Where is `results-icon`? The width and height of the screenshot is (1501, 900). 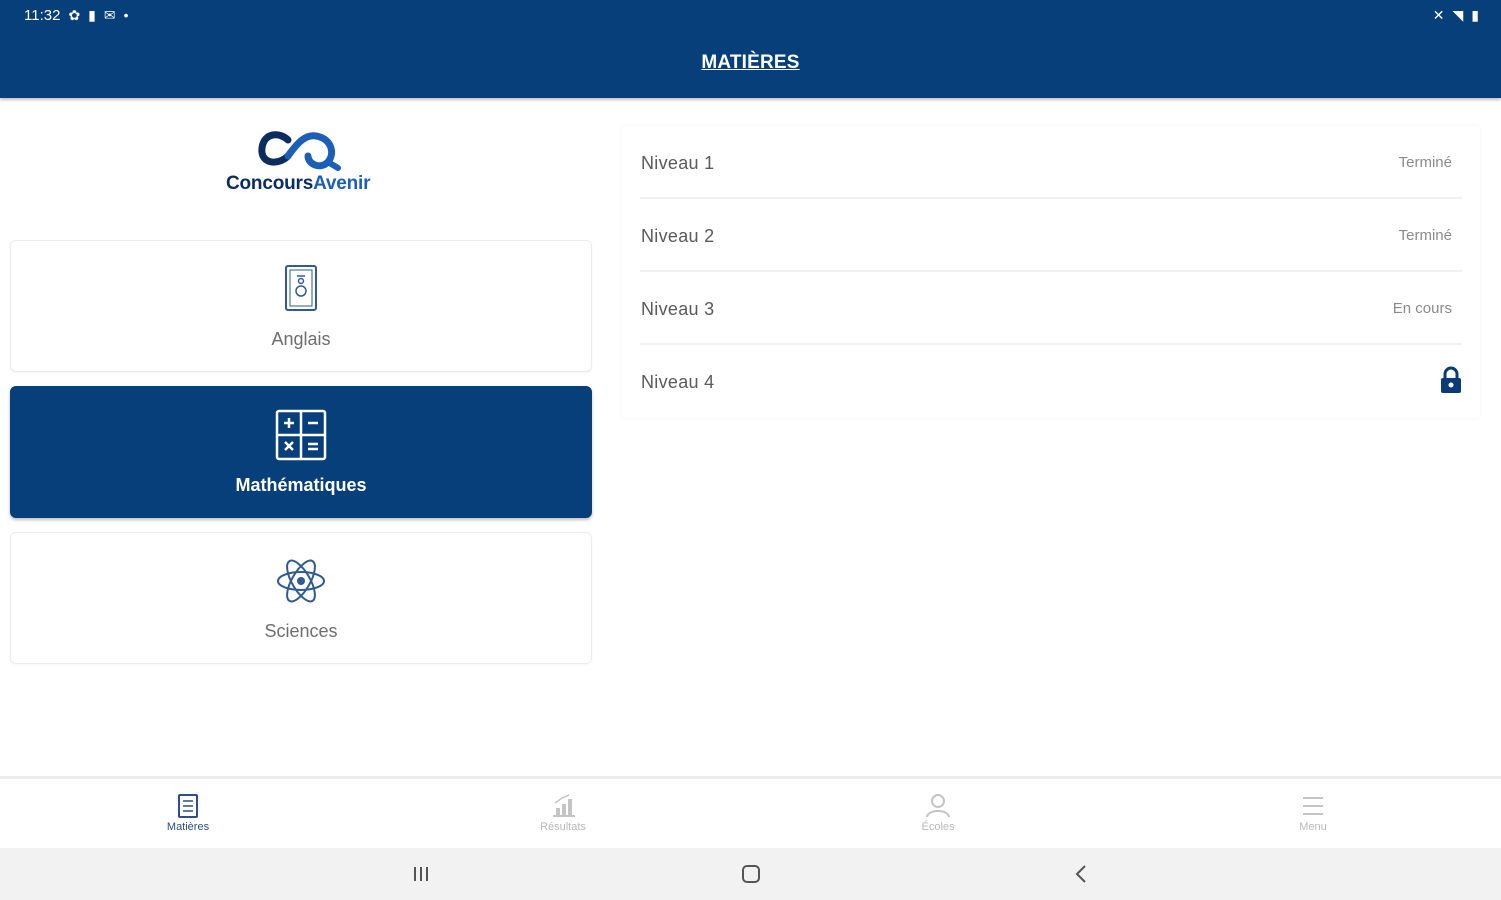
results-icon is located at coordinates (564, 805).